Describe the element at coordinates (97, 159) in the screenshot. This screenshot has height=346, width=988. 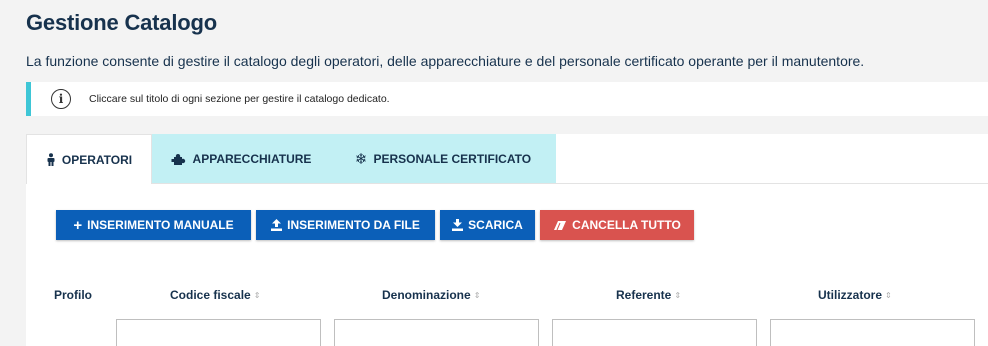
I see `tab-label: OPERATORI` at that location.